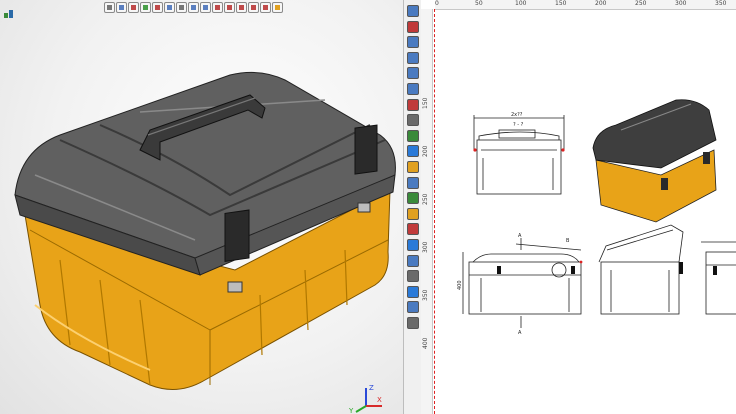 This screenshot has height=414, width=736. I want to click on orient-icon, so click(413, 245).